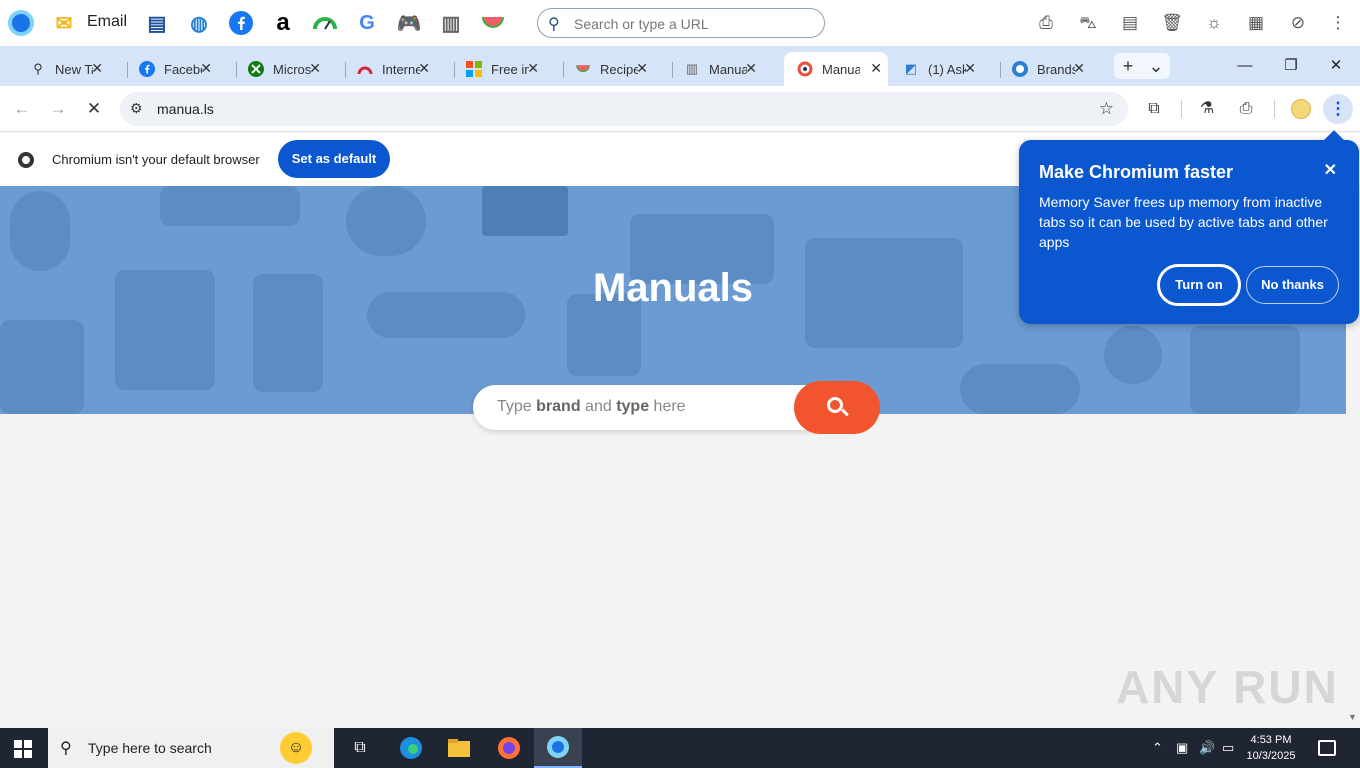 The height and width of the screenshot is (768, 1360). Describe the element at coordinates (136, 108) in the screenshot. I see `site-info-icon: ⚙` at that location.